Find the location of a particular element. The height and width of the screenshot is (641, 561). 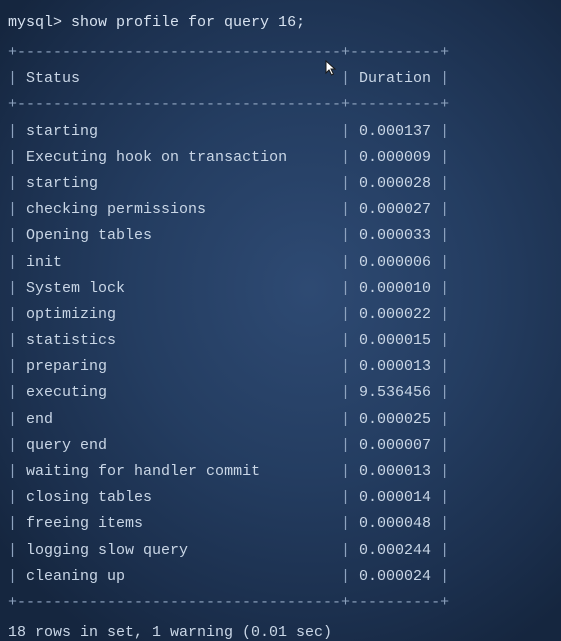

duration-text: 0.000025 is located at coordinates (395, 419).